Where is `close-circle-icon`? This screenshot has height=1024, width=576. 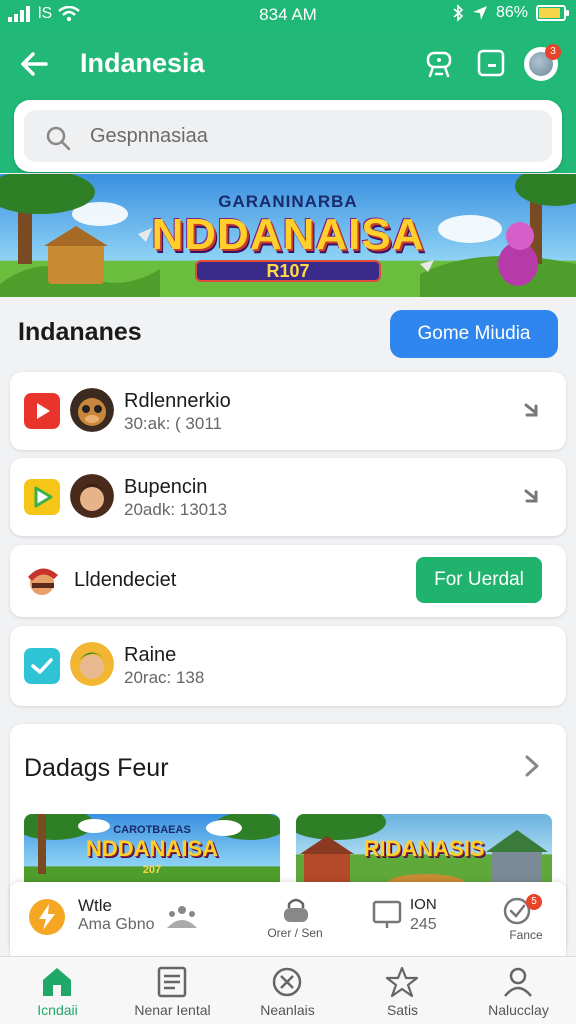
close-circle-icon is located at coordinates (287, 982).